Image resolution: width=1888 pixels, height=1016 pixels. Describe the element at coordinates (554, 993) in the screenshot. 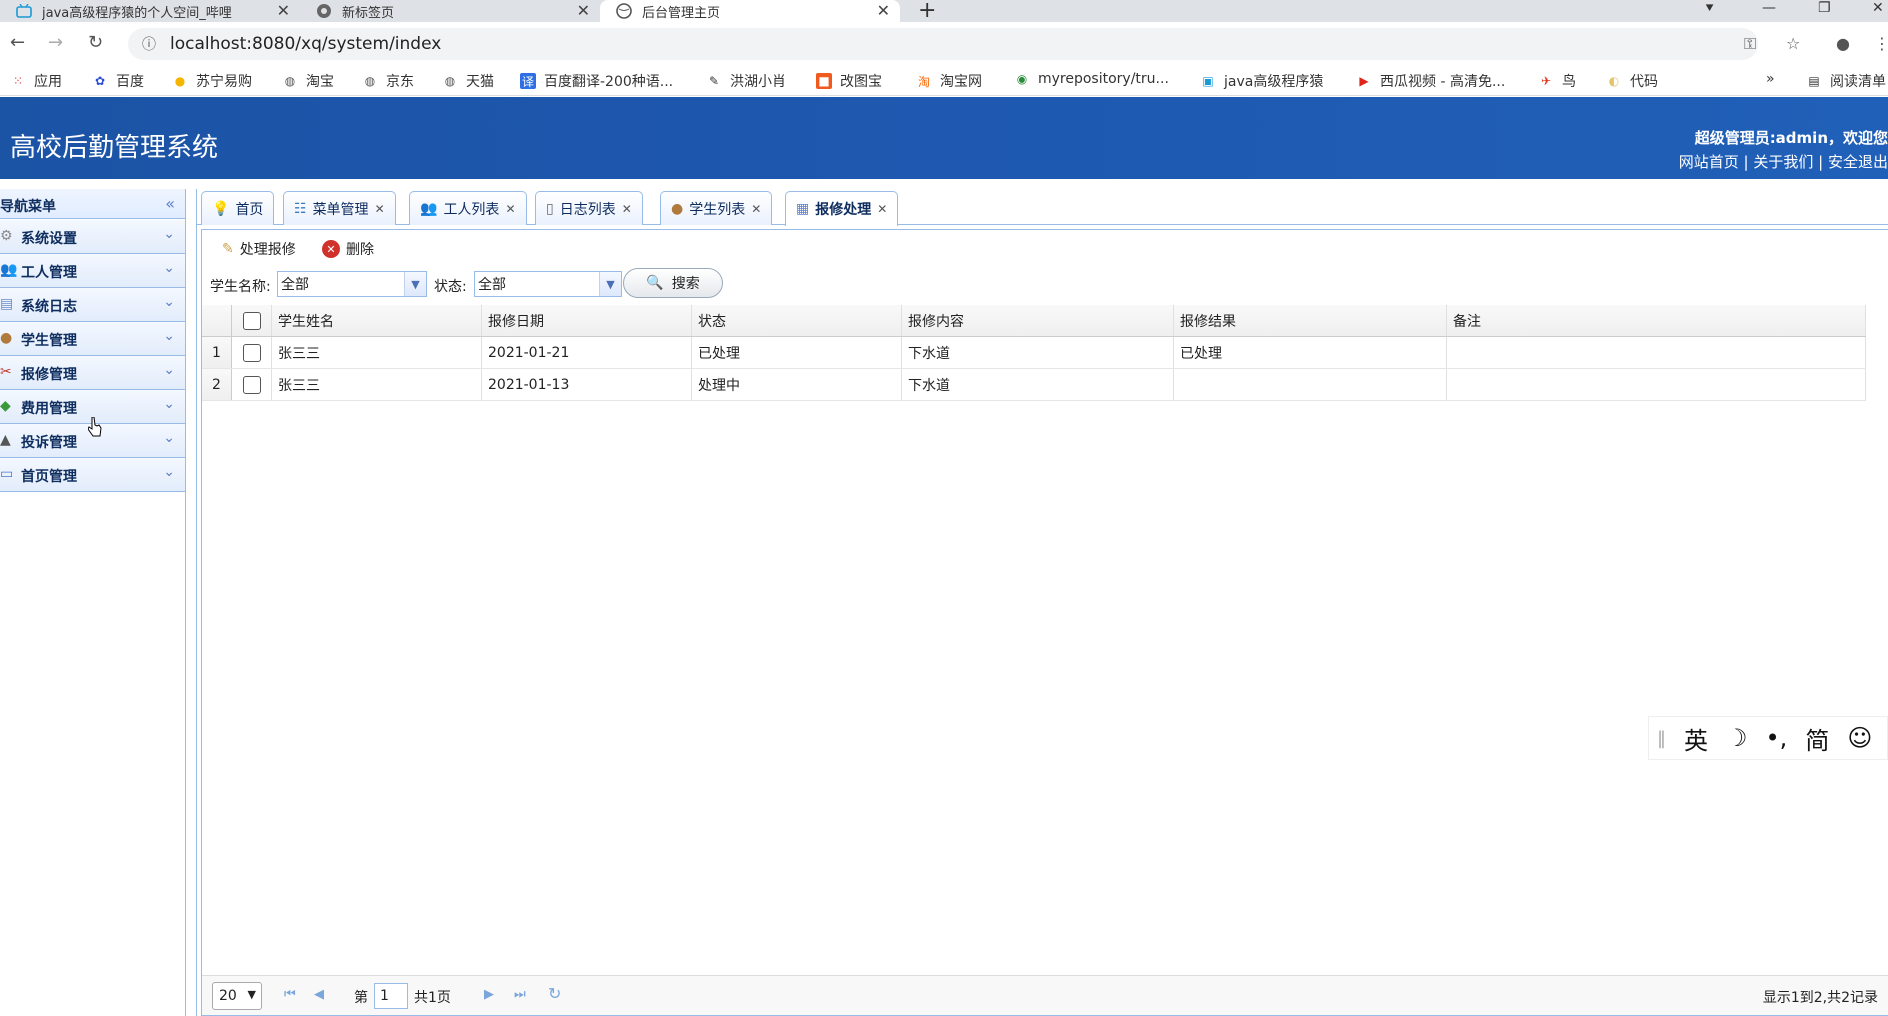

I see `refresh-icon: ↻` at that location.